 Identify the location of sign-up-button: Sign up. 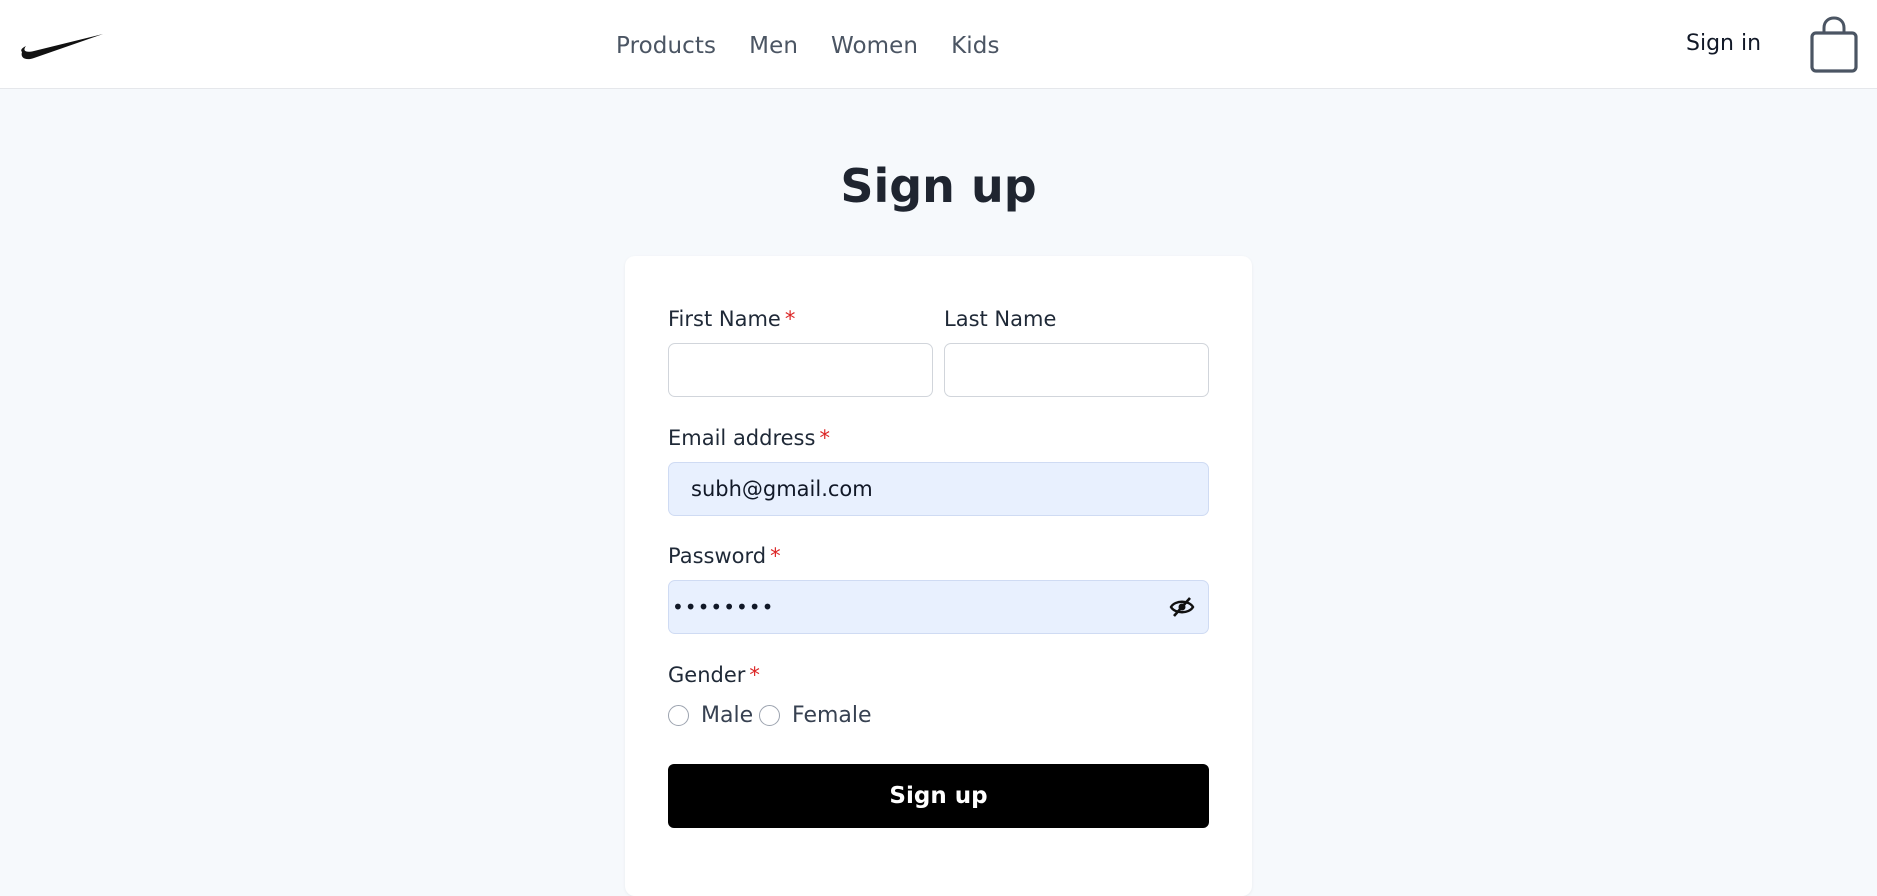
(938, 796).